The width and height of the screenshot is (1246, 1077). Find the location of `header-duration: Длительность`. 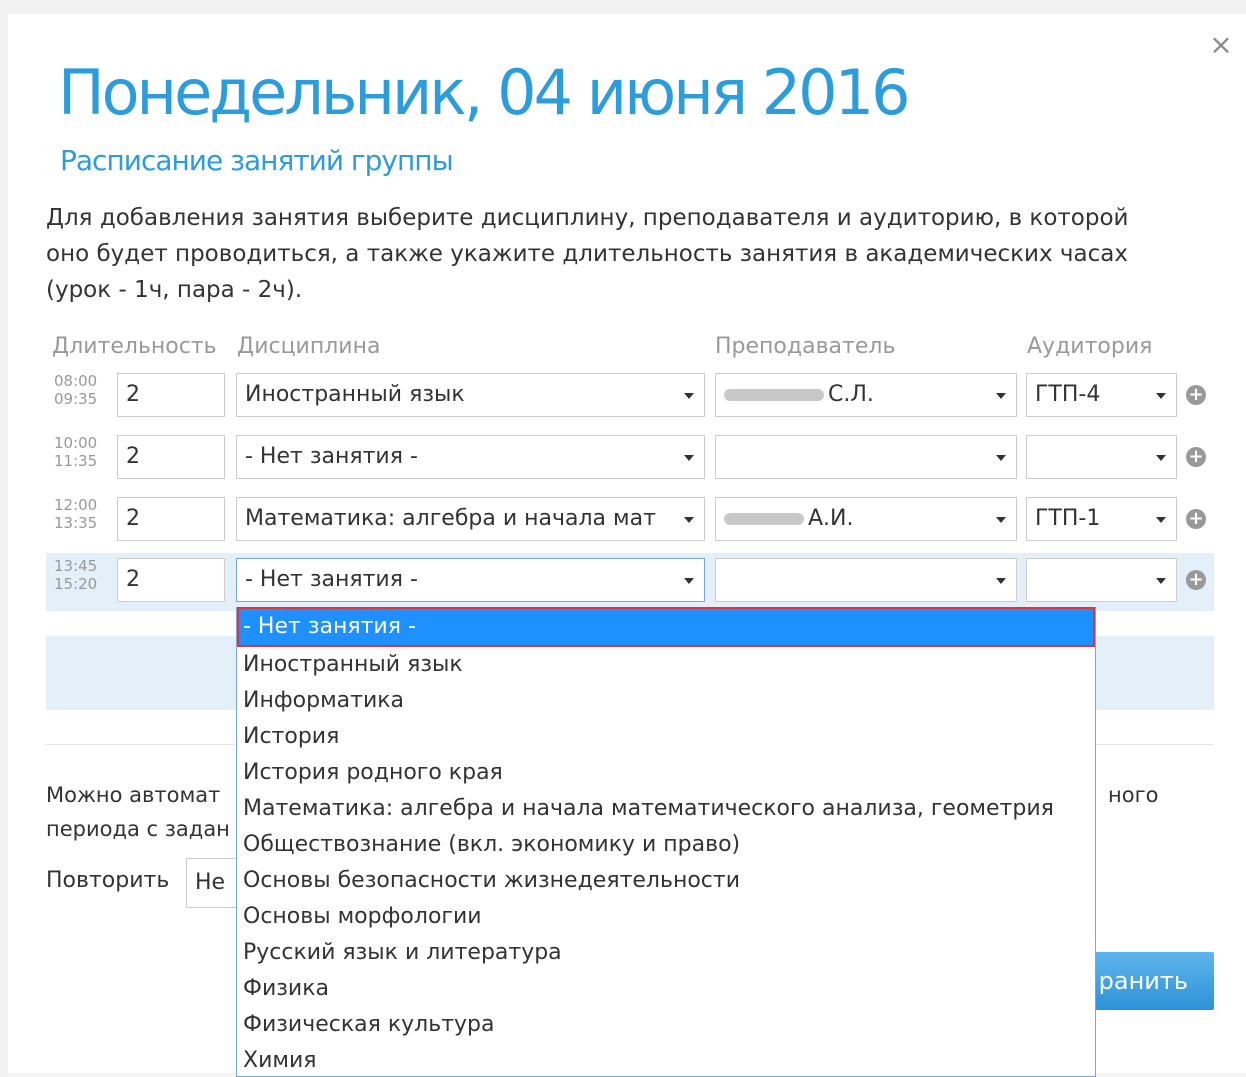

header-duration: Длительность is located at coordinates (134, 346).